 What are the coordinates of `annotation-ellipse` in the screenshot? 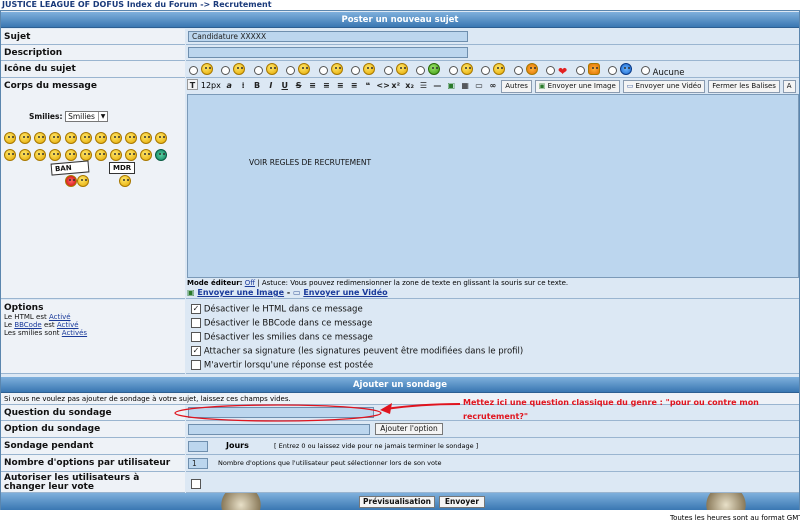 It's located at (278, 413).